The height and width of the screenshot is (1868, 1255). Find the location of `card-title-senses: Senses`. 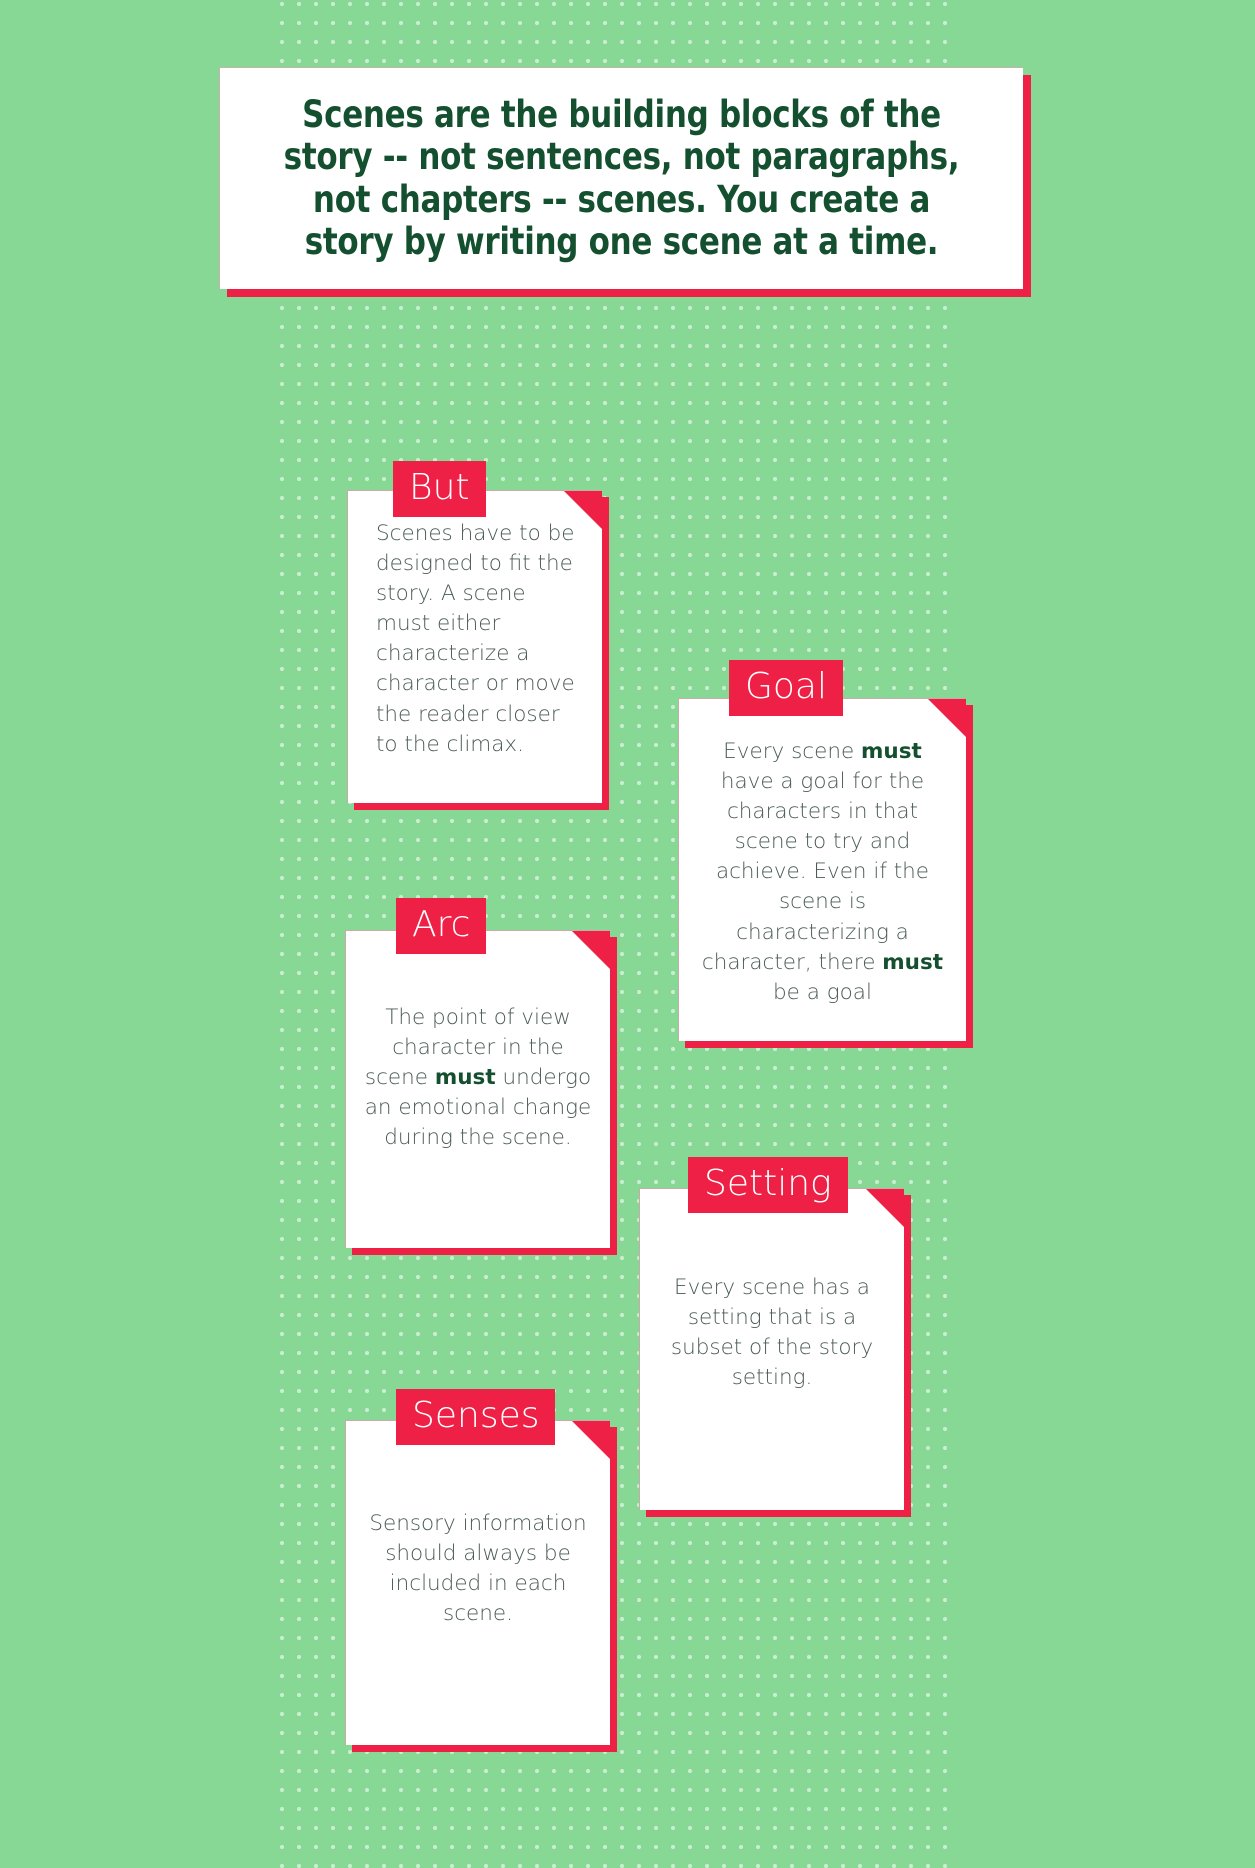

card-title-senses: Senses is located at coordinates (476, 1417).